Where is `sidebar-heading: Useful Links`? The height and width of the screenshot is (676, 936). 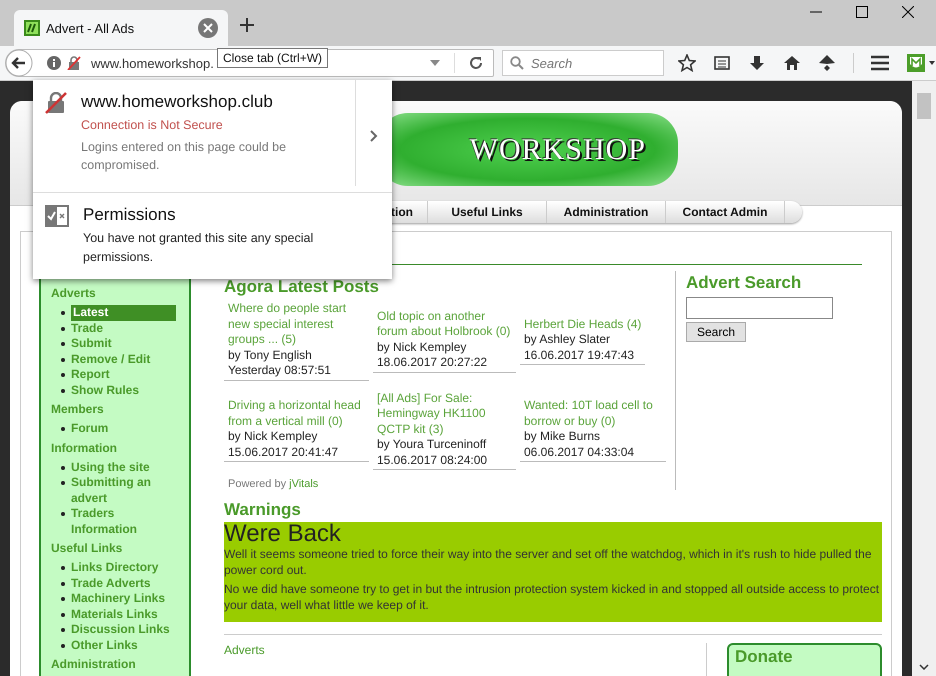
sidebar-heading: Useful Links is located at coordinates (87, 548).